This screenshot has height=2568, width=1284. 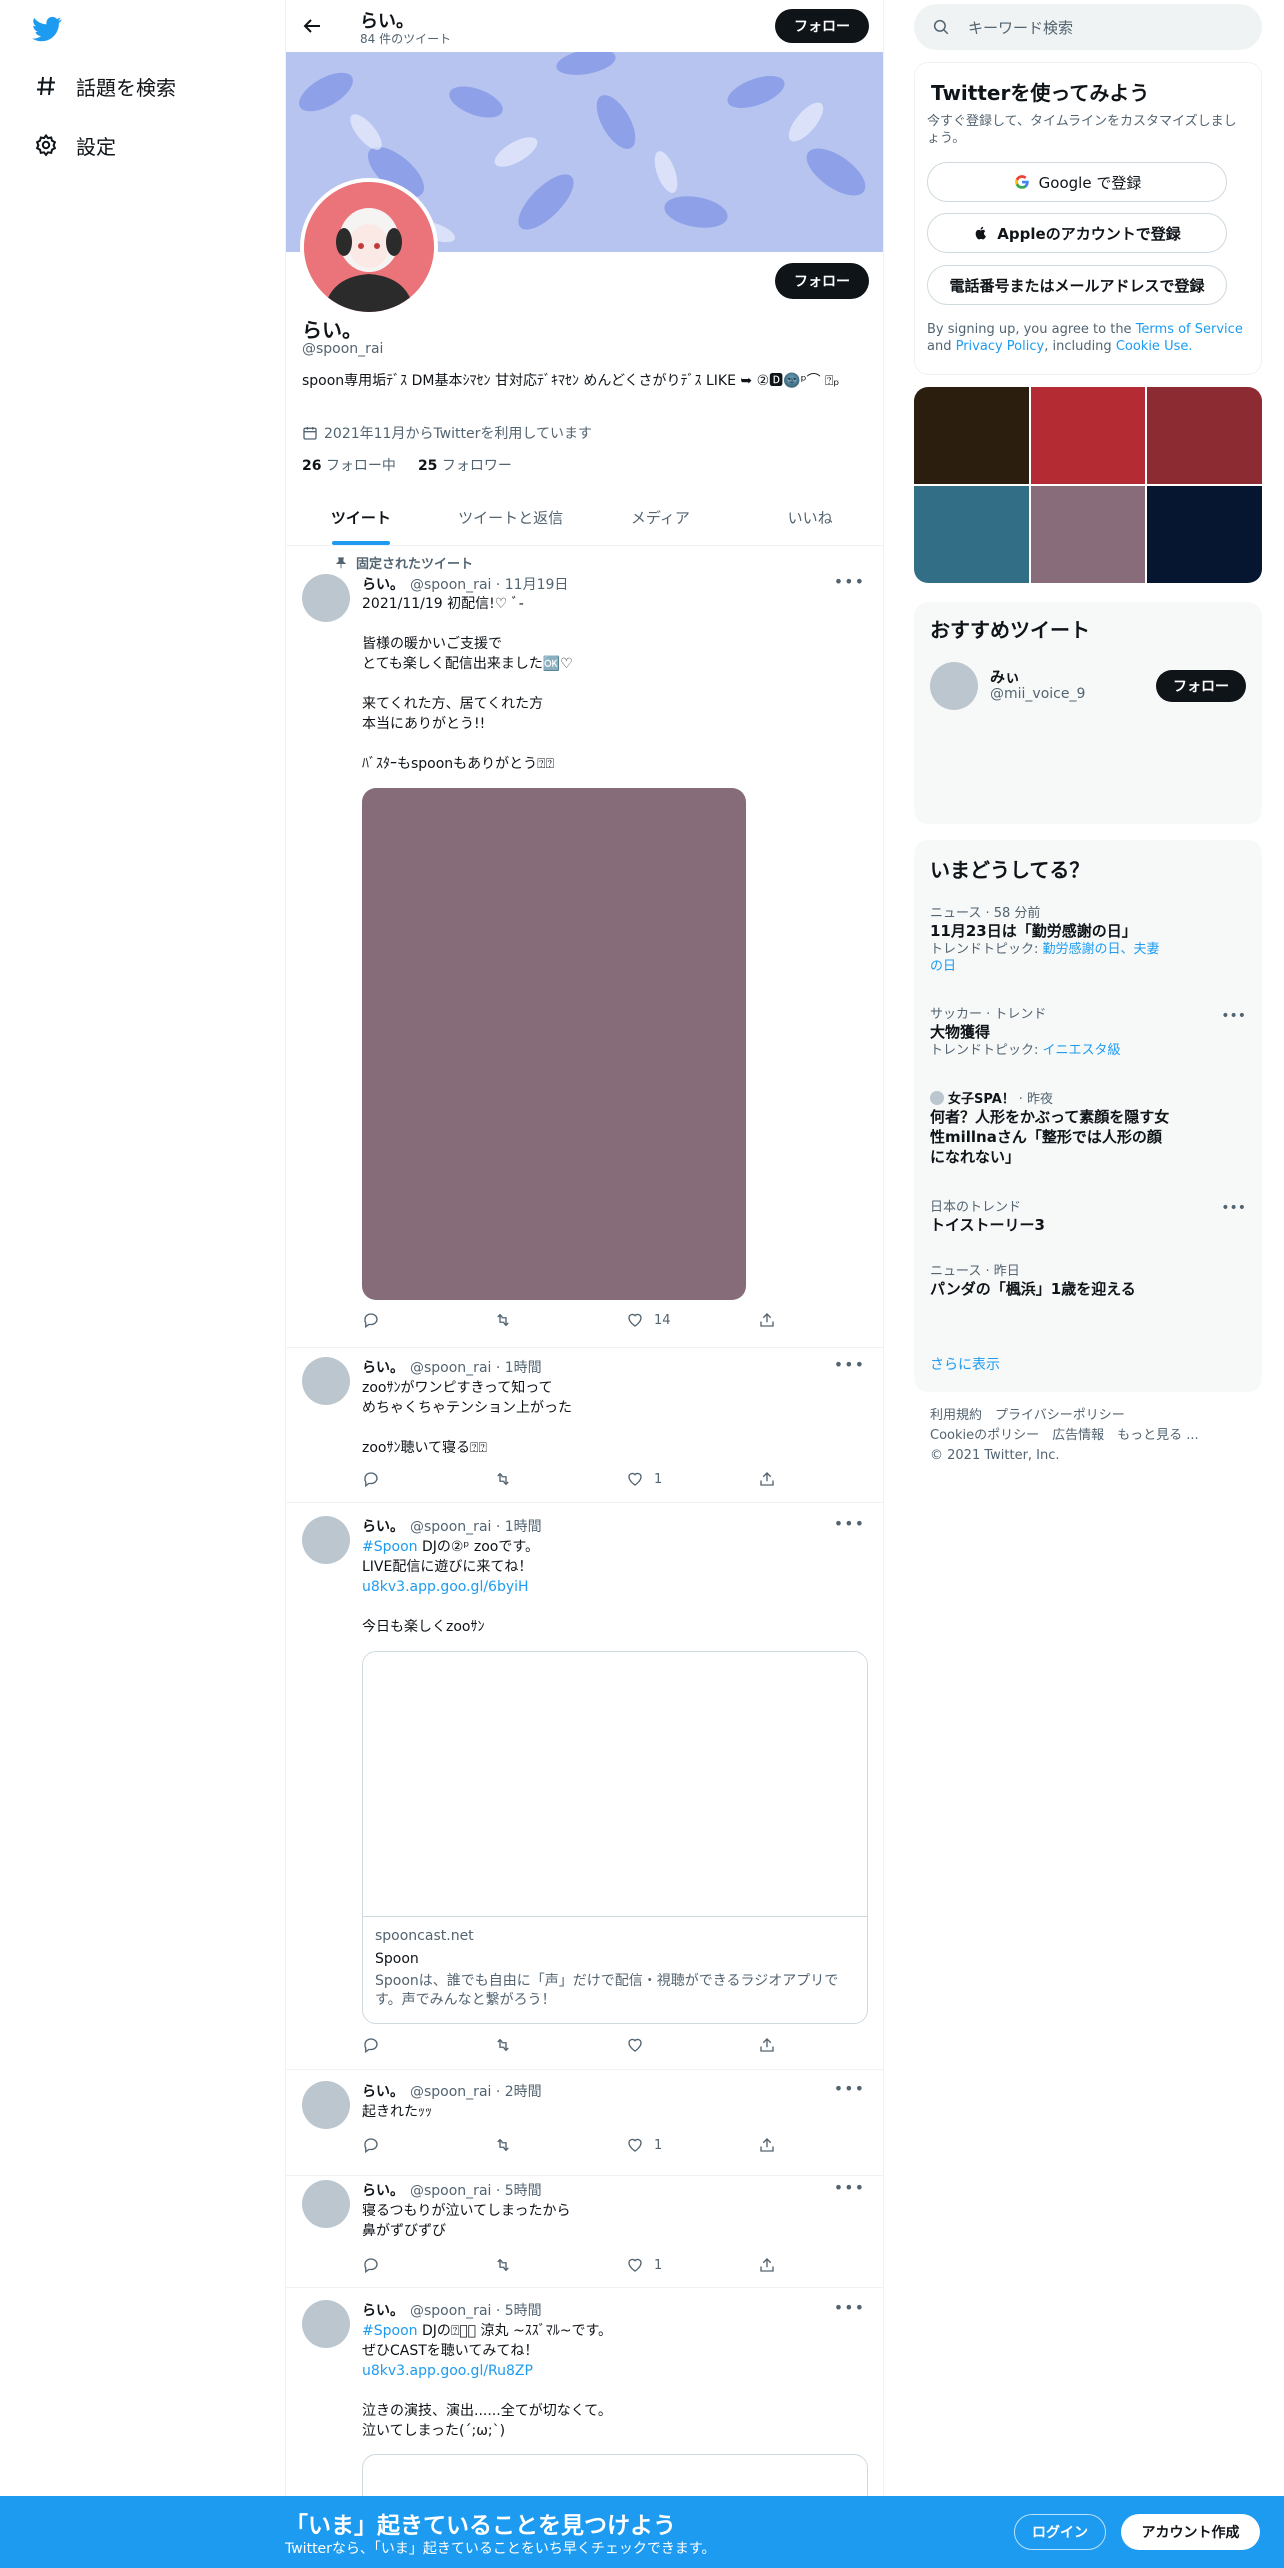 What do you see at coordinates (105, 86) in the screenshot?
I see `nav-explore: 話題を検索` at bounding box center [105, 86].